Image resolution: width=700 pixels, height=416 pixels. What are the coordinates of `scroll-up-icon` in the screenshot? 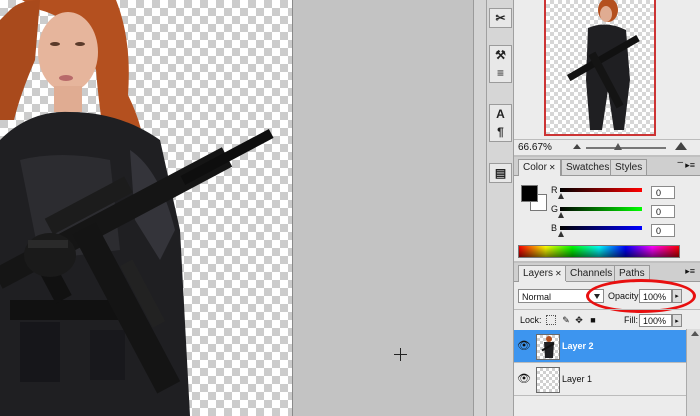 It's located at (695, 333).